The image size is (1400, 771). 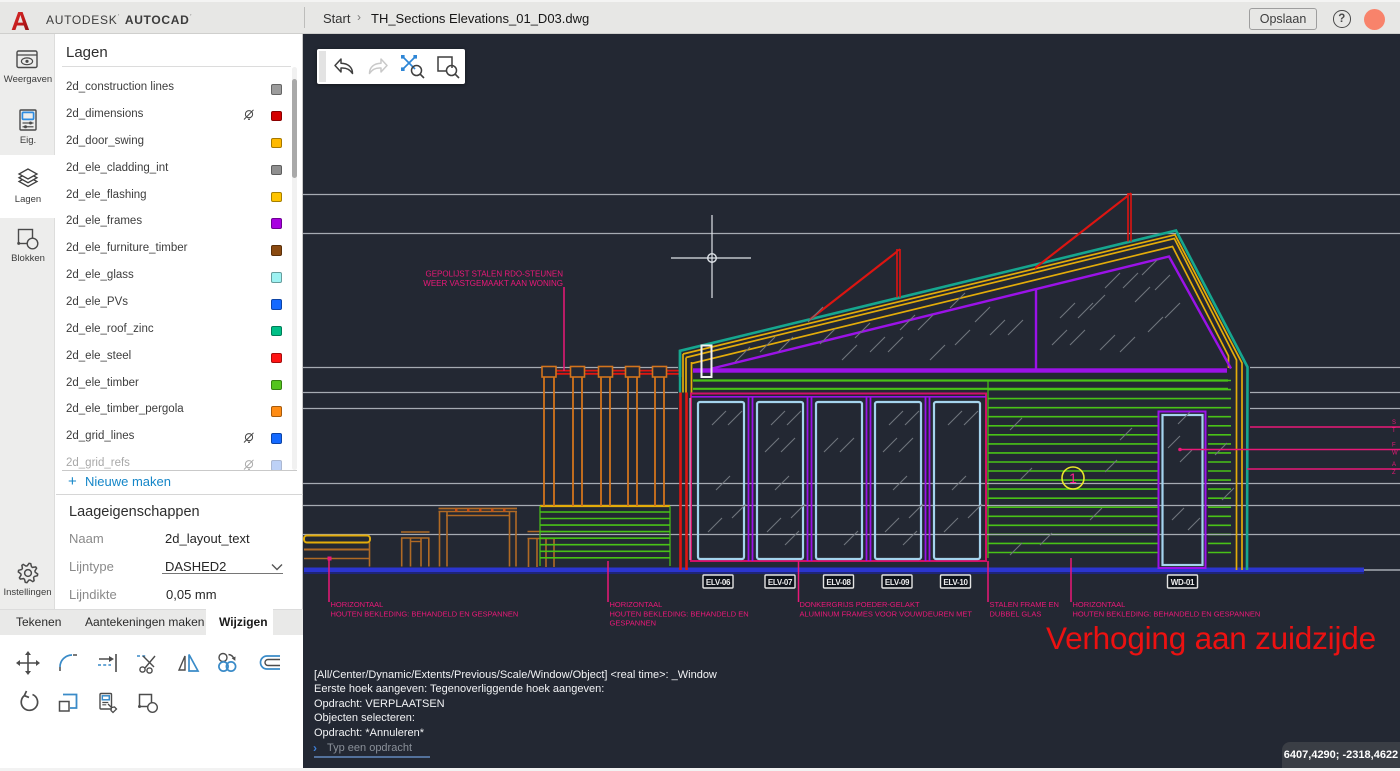 I want to click on svg-text: F, so click(x=1394, y=446).